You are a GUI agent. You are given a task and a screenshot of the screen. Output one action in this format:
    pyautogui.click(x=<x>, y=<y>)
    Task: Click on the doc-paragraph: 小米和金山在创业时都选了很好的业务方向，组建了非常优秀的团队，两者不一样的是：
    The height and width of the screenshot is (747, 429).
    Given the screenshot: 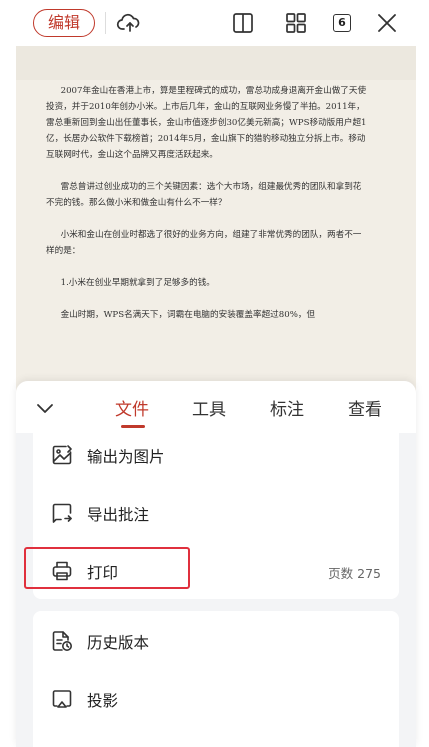 What is the action you would take?
    pyautogui.click(x=204, y=243)
    